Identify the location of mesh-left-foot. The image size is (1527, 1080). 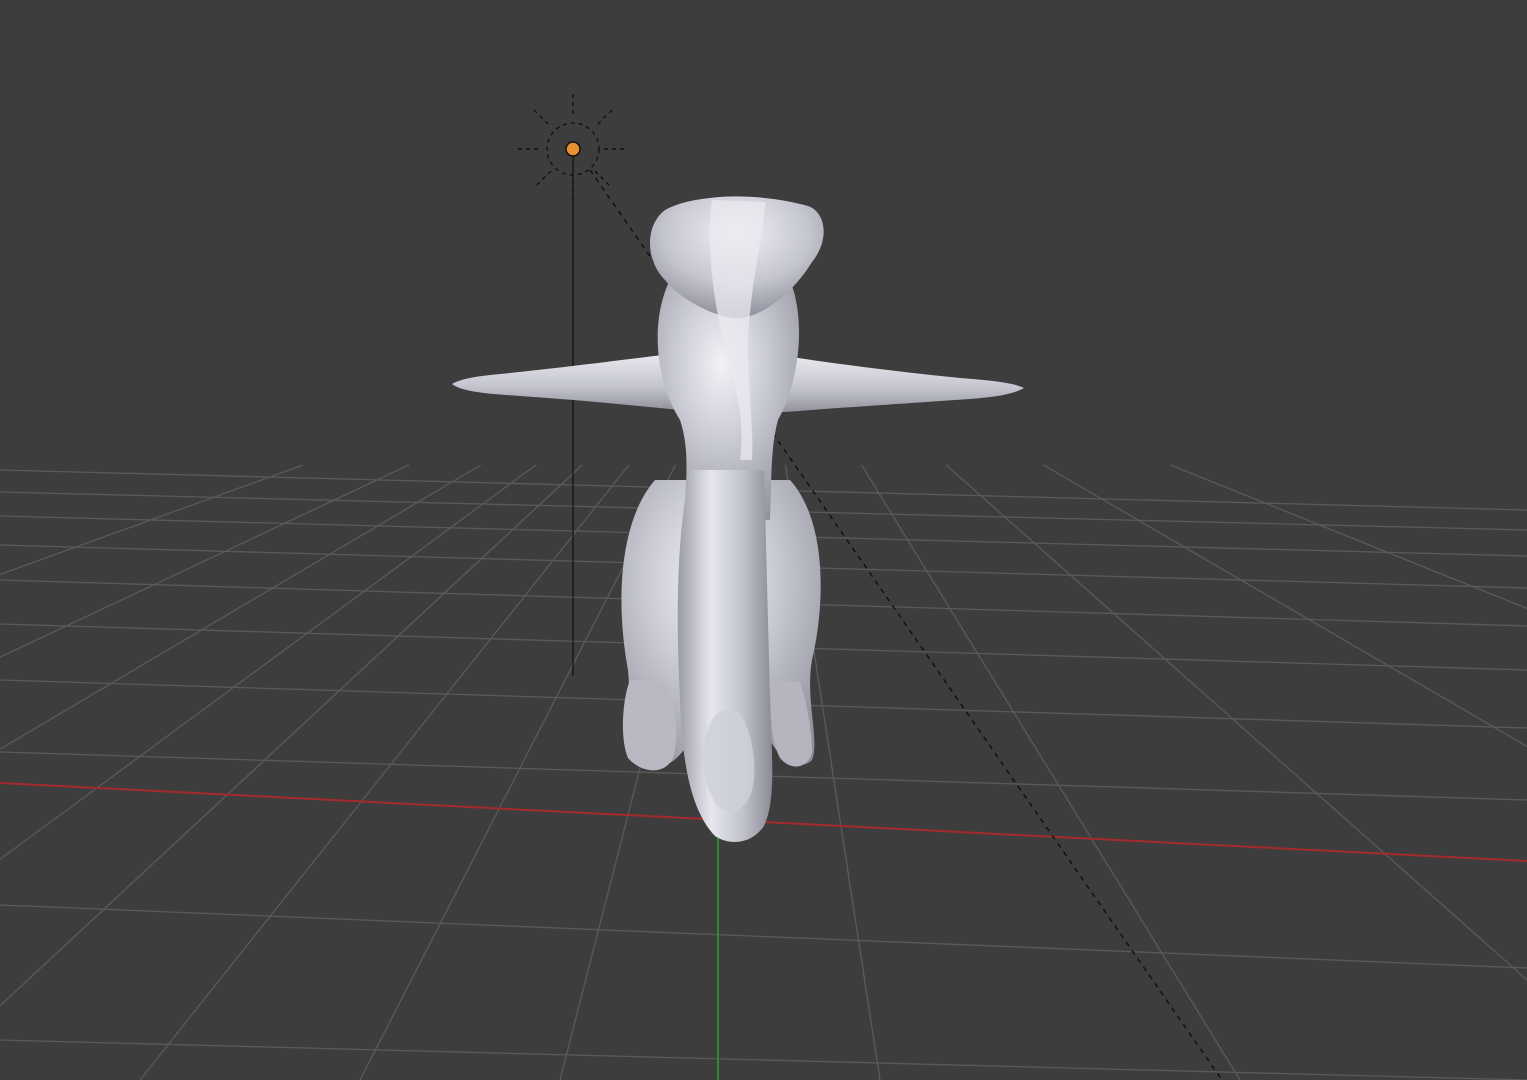
(649, 725).